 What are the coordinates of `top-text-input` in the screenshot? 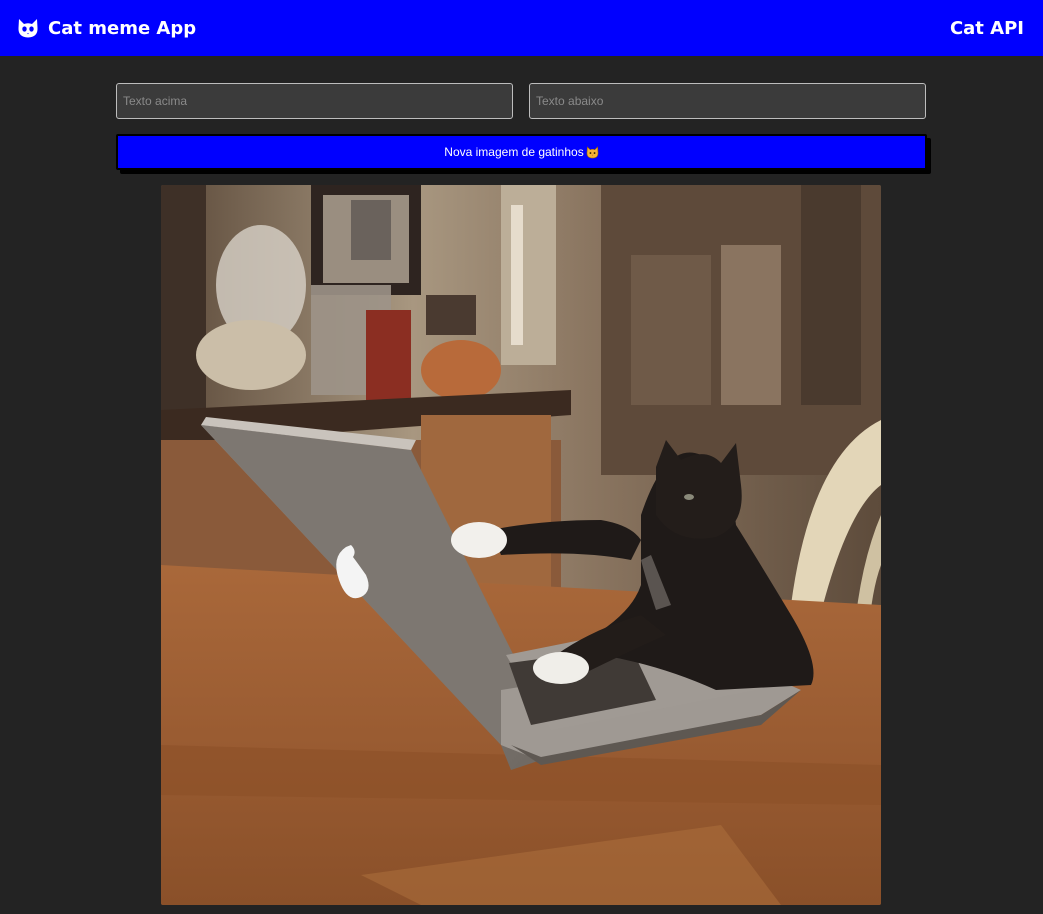 It's located at (314, 101).